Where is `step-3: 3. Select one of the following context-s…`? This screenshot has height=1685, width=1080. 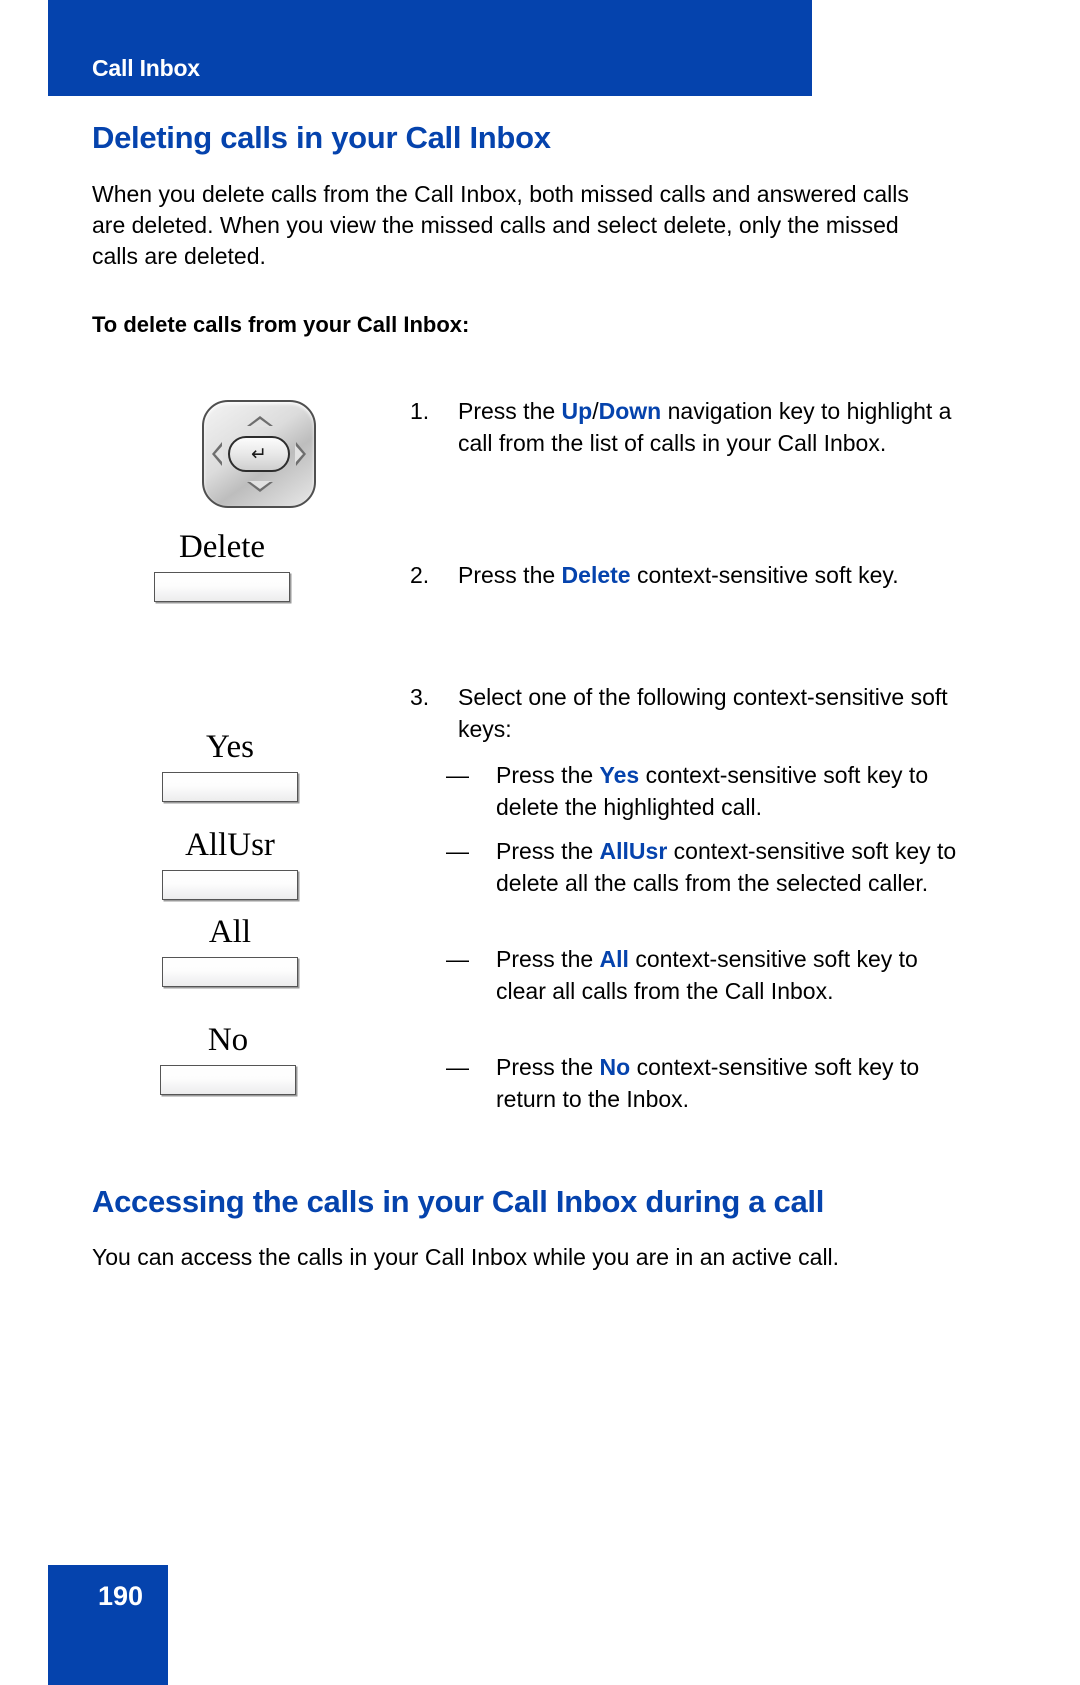
step-3: 3. Select one of the following context-s… is located at coordinates (684, 713).